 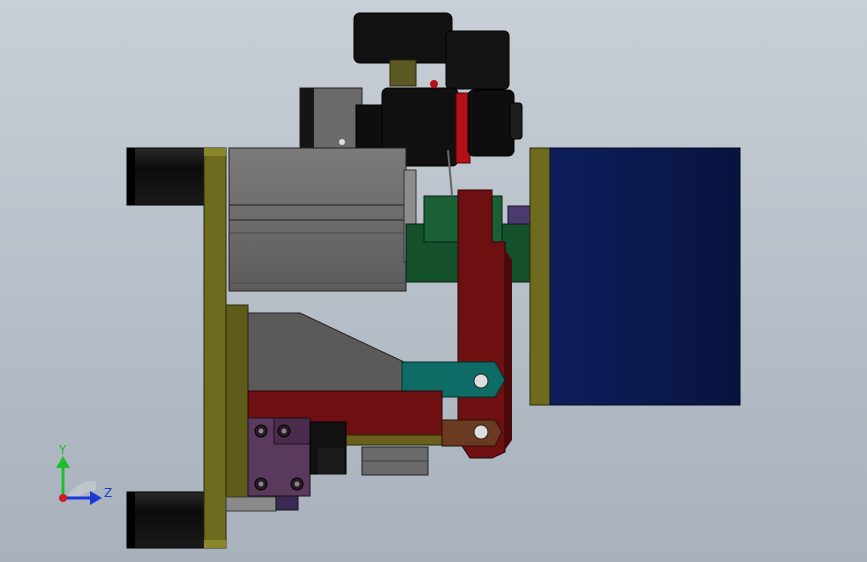 I want to click on y-axis-arrow, so click(x=63, y=462).